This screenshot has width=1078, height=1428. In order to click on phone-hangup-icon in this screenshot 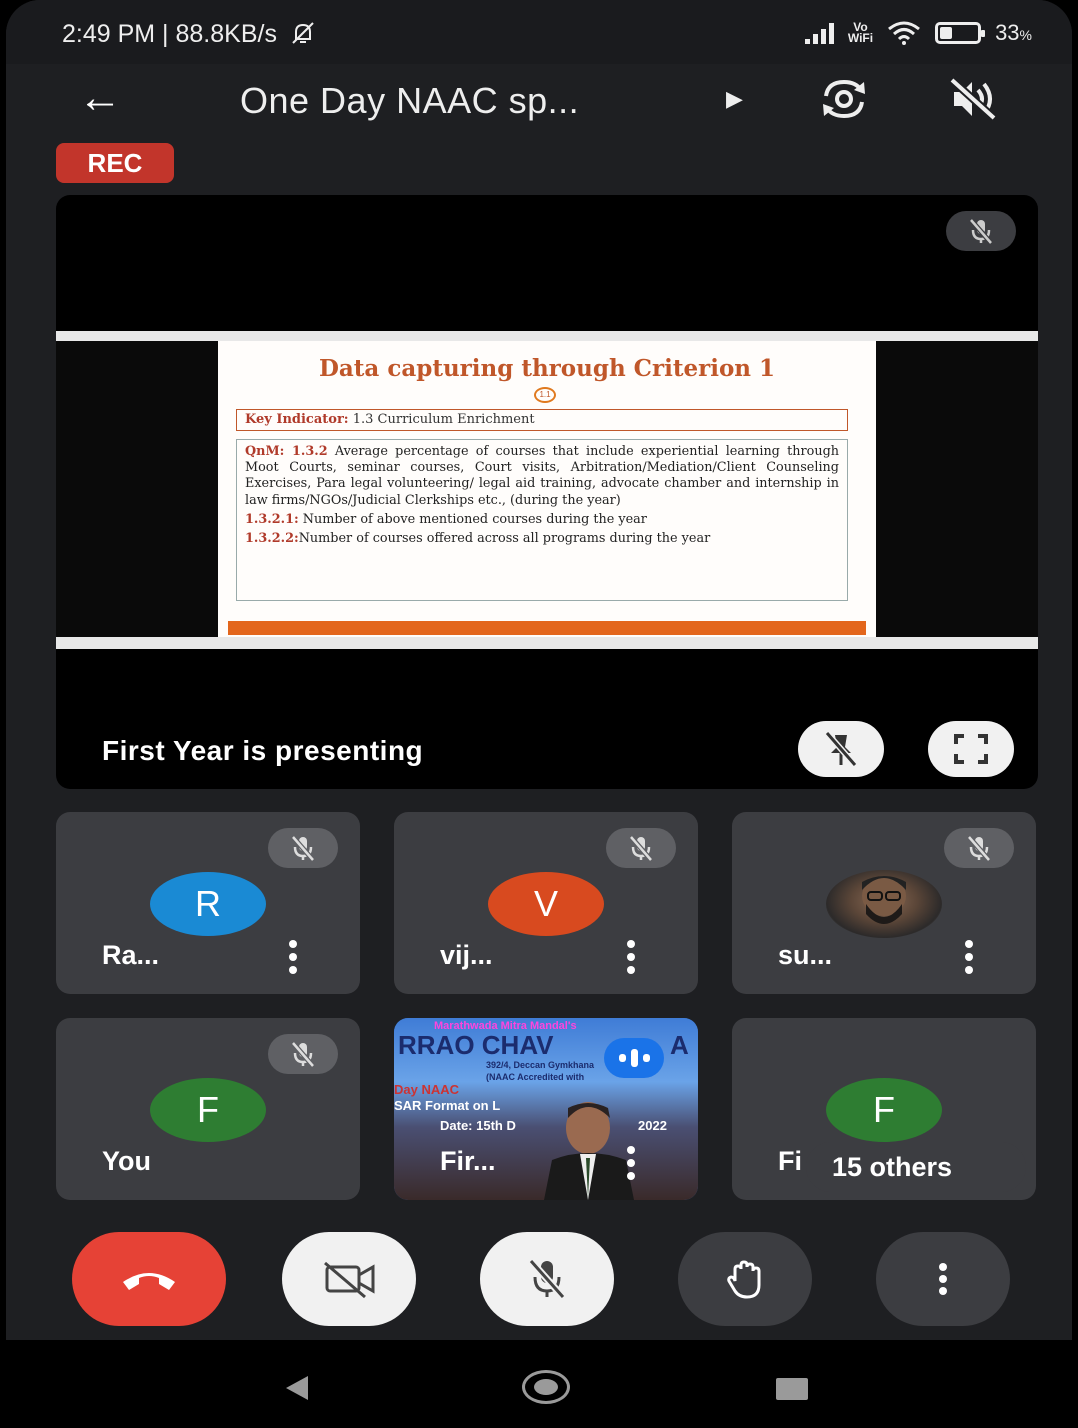, I will do `click(149, 1281)`.